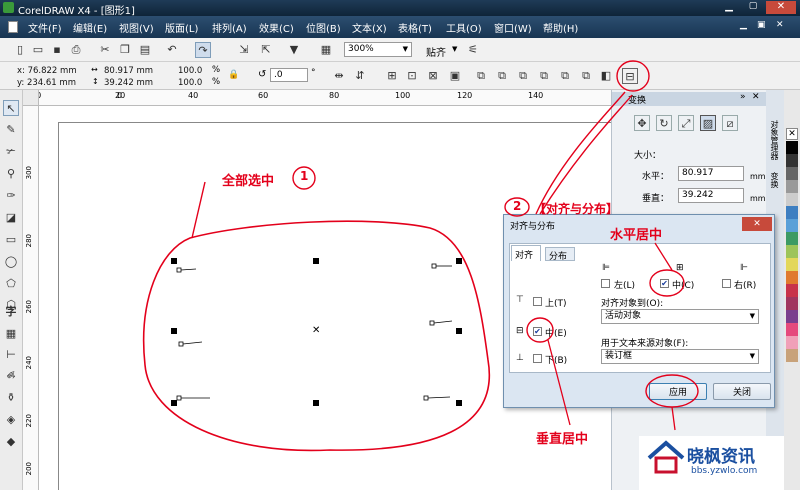 The height and width of the screenshot is (490, 800). I want to click on watermark: 晓枫资讯 bbs.yzwlo.com, so click(711, 463).